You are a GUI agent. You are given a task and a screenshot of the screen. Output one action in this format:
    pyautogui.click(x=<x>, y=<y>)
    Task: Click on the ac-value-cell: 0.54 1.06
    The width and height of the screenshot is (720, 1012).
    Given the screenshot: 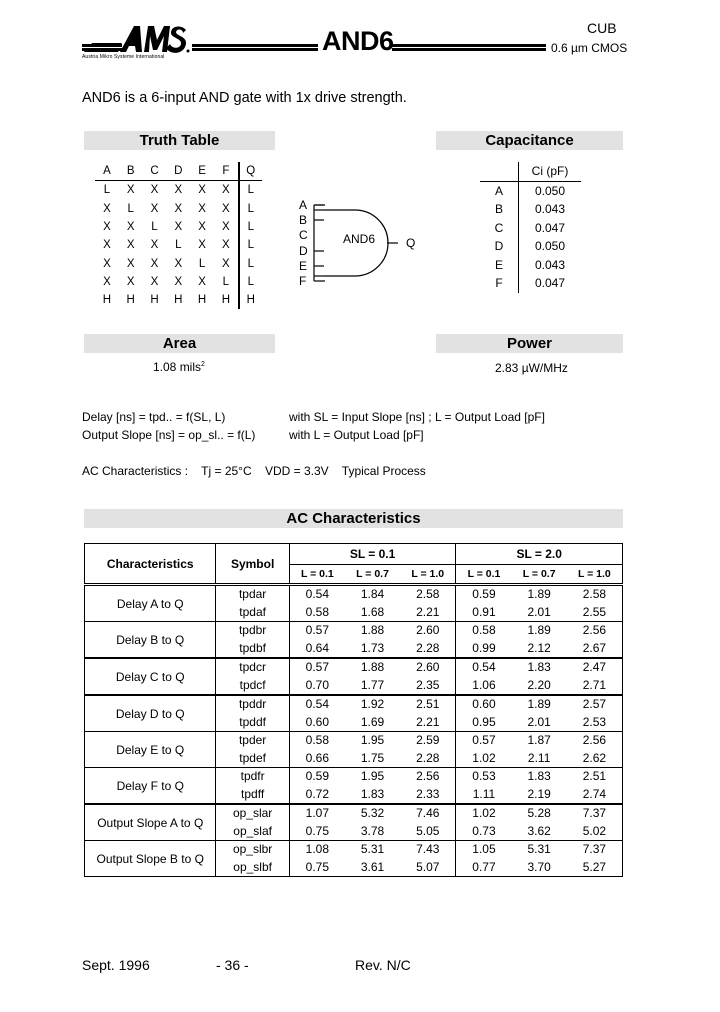 What is the action you would take?
    pyautogui.click(x=483, y=676)
    